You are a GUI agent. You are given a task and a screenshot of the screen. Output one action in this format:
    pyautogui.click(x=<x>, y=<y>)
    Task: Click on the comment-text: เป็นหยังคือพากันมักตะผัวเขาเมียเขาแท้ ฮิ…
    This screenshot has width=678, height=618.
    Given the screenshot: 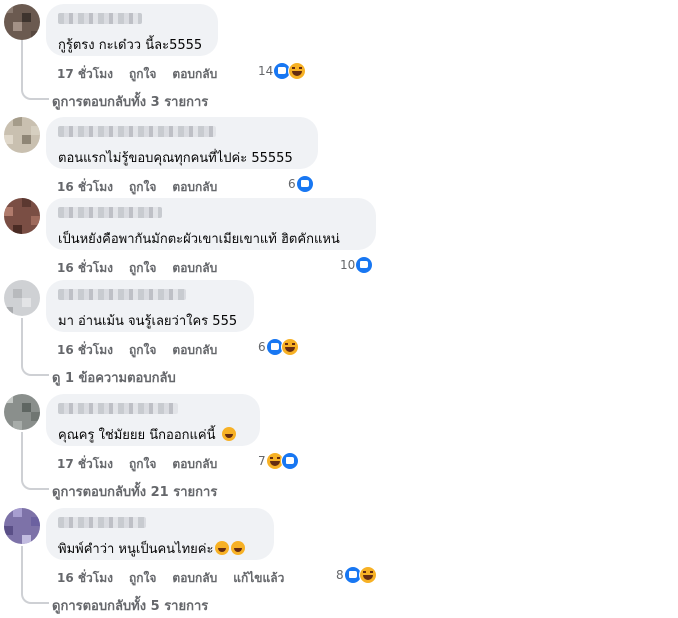 What is the action you would take?
    pyautogui.click(x=199, y=239)
    